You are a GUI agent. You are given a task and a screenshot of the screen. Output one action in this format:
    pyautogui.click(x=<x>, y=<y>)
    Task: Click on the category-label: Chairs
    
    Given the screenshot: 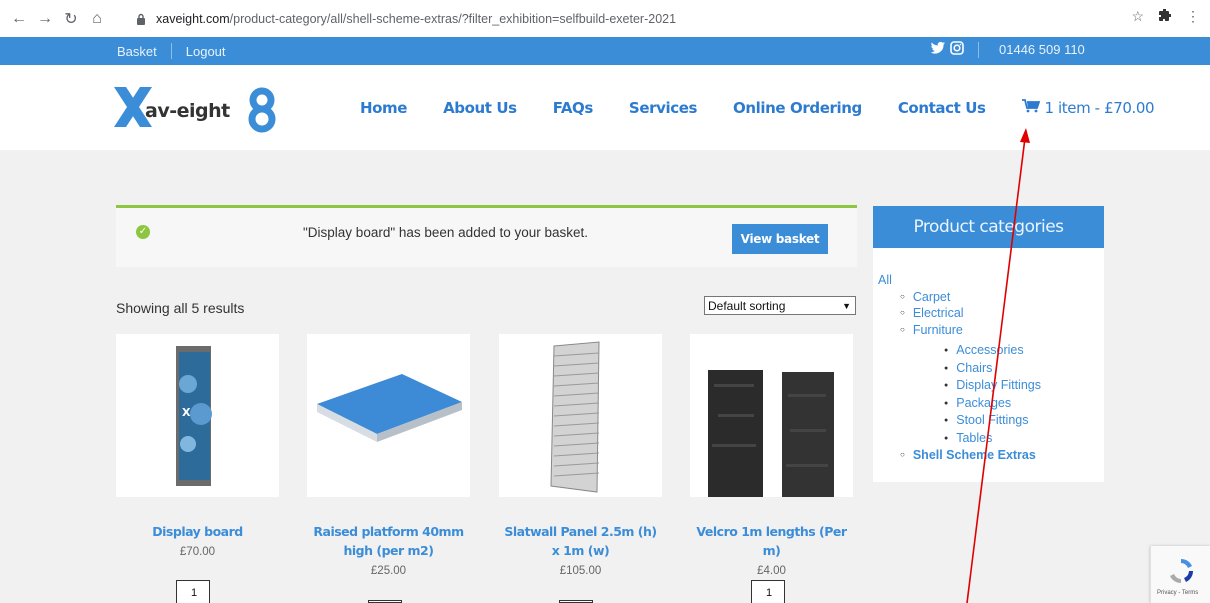 What is the action you would take?
    pyautogui.click(x=974, y=367)
    